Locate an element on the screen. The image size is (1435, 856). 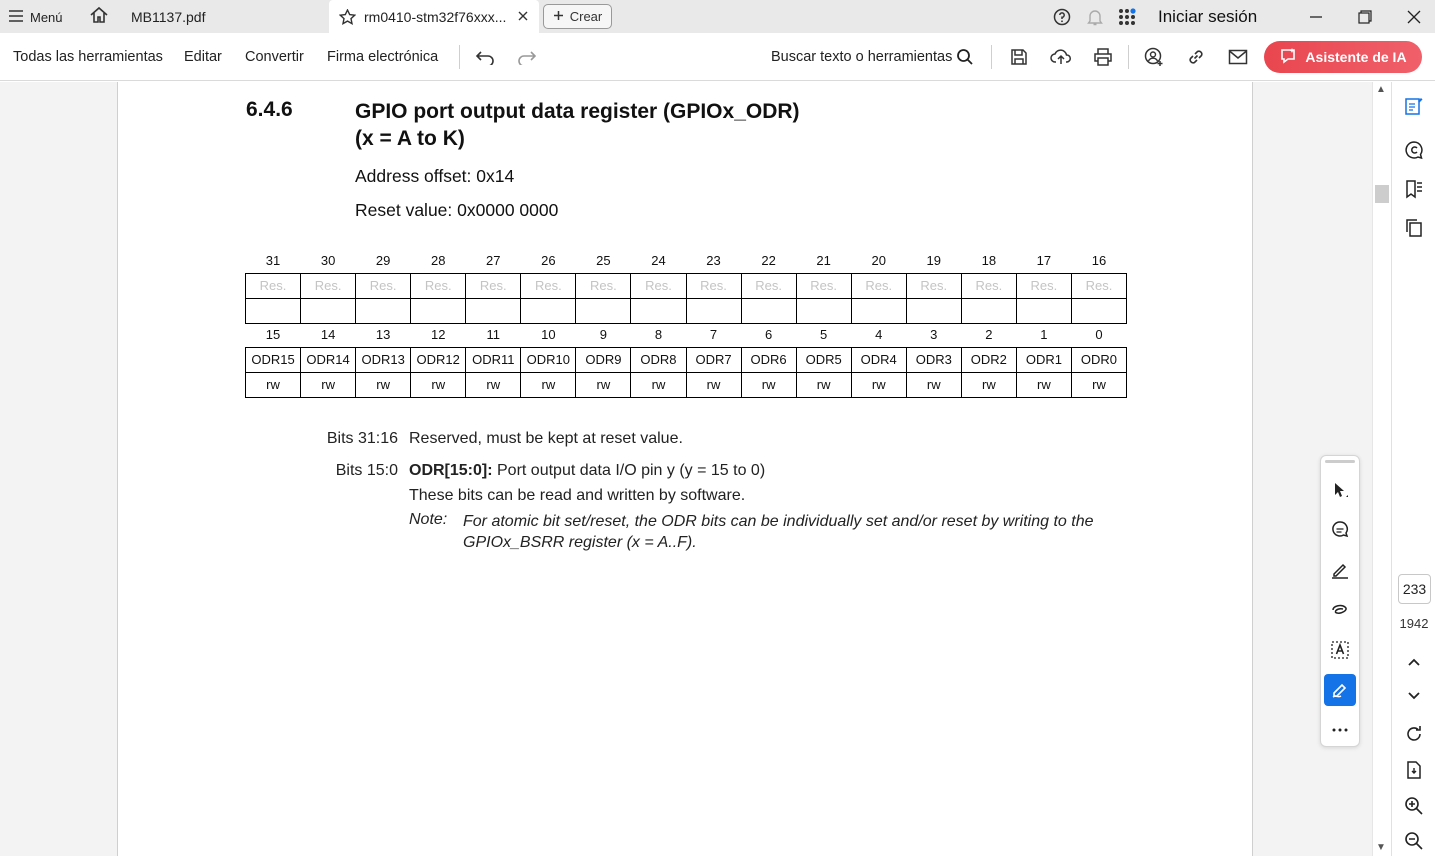
minimize-icon is located at coordinates (1316, 17).